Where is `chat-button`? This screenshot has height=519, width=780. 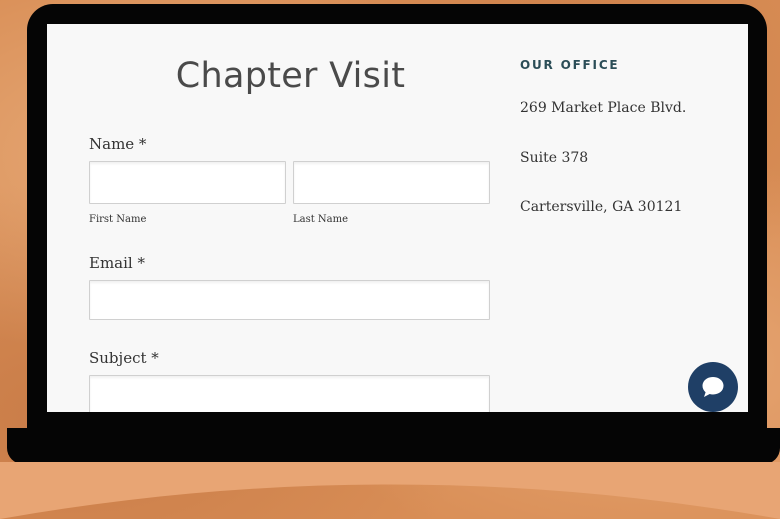 chat-button is located at coordinates (713, 387).